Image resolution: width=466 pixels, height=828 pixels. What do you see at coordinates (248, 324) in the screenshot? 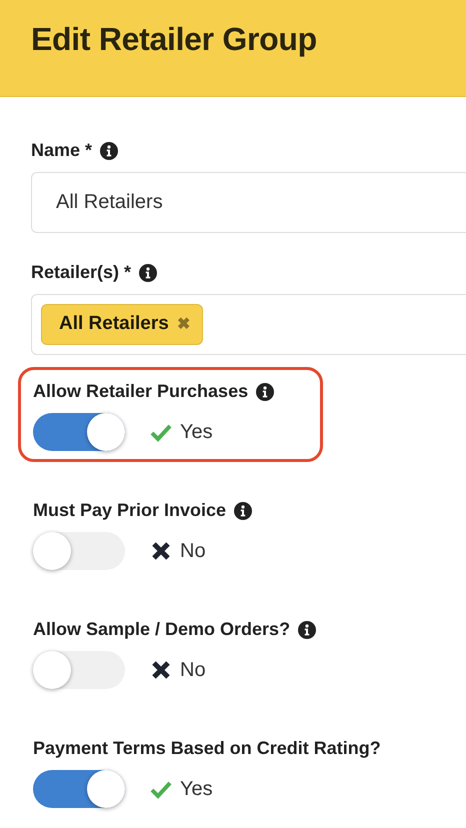
I see `tag-input: All Retailers ✖` at bounding box center [248, 324].